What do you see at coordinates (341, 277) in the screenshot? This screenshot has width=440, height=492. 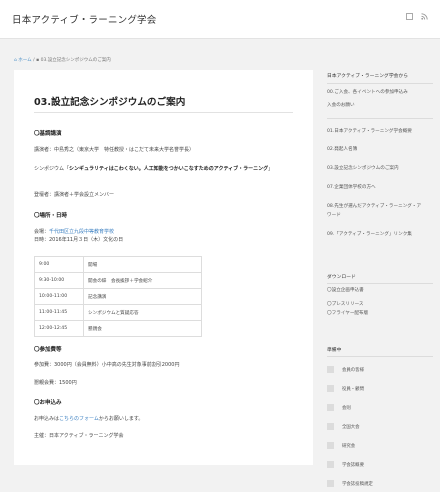 I see `download-heading: ダウンロード` at bounding box center [341, 277].